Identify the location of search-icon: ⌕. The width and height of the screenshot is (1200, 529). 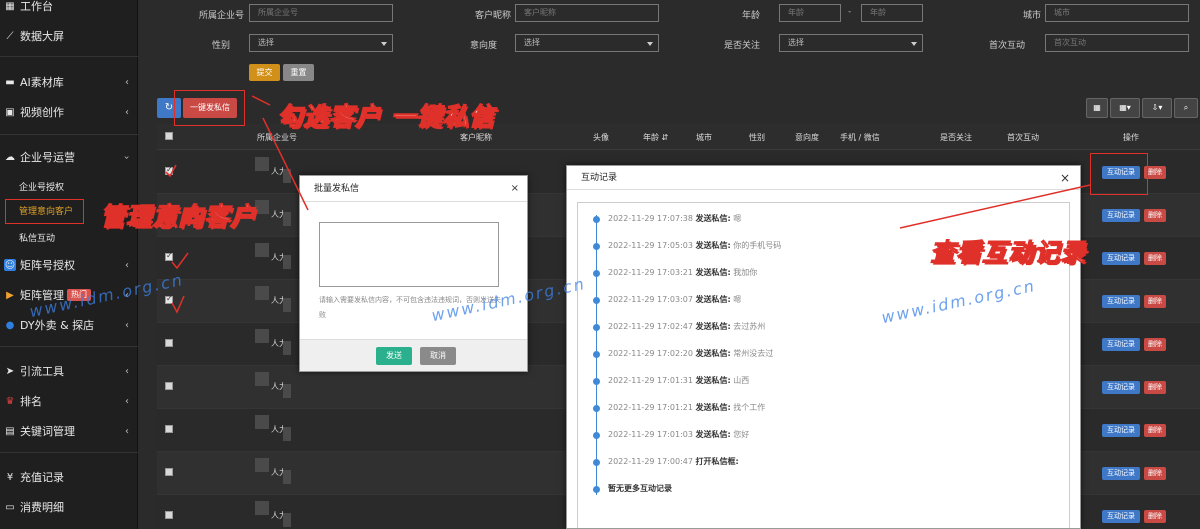
(1186, 108).